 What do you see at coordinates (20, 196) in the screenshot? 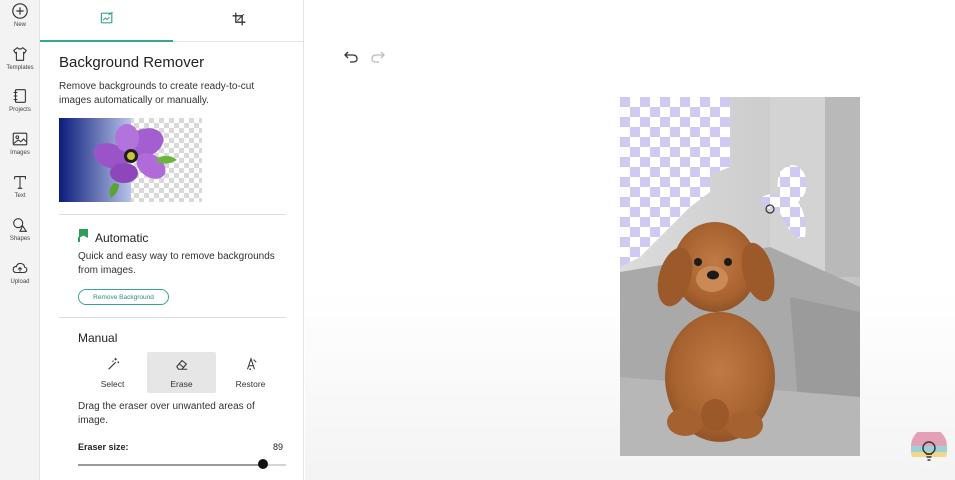
I see `rail-label: Text` at bounding box center [20, 196].